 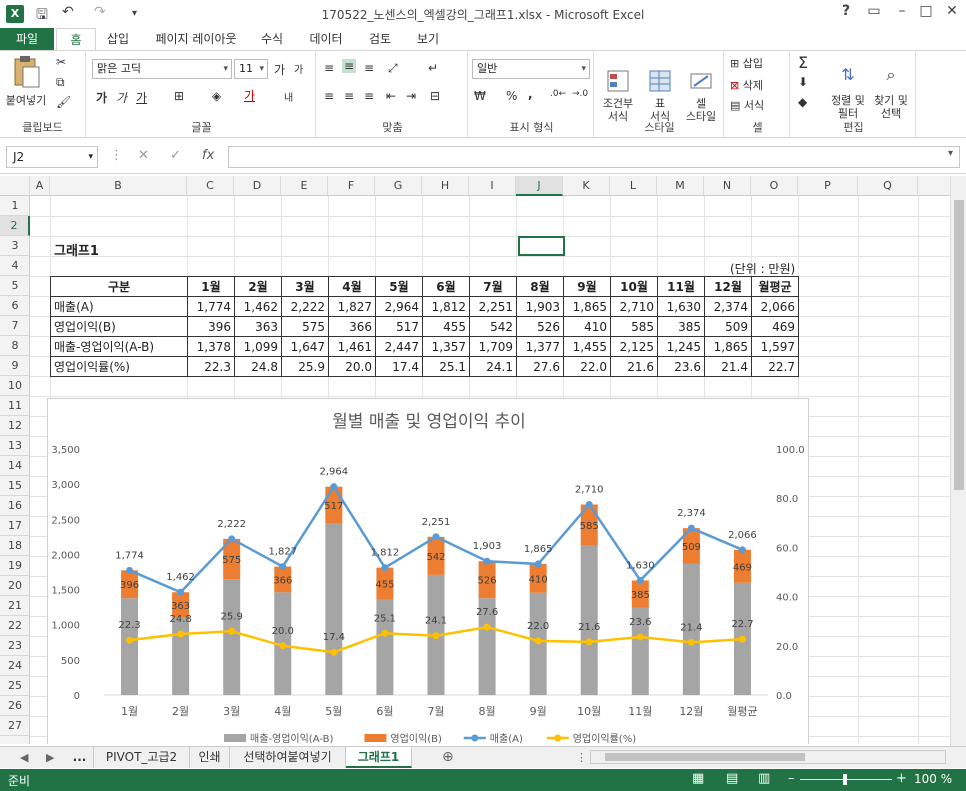 I want to click on table-cell: 1,630, so click(x=681, y=306).